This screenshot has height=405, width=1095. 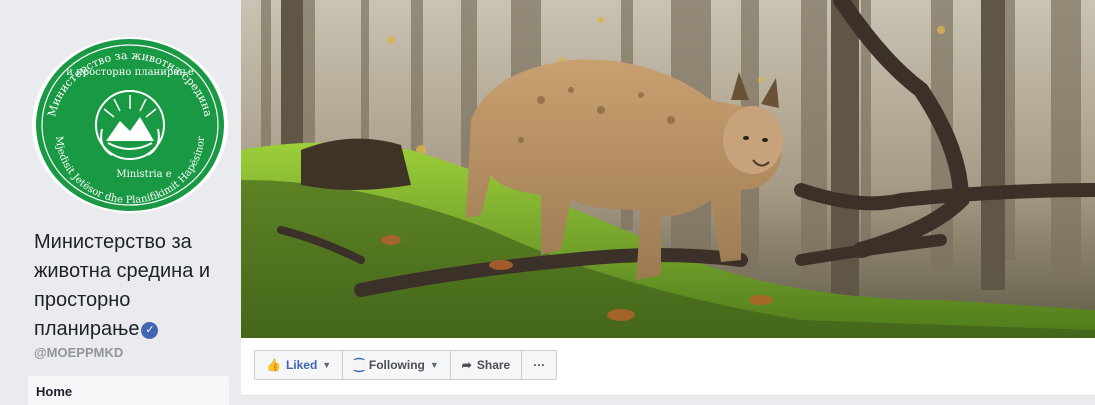 I want to click on more-options-icon: ···, so click(x=539, y=365).